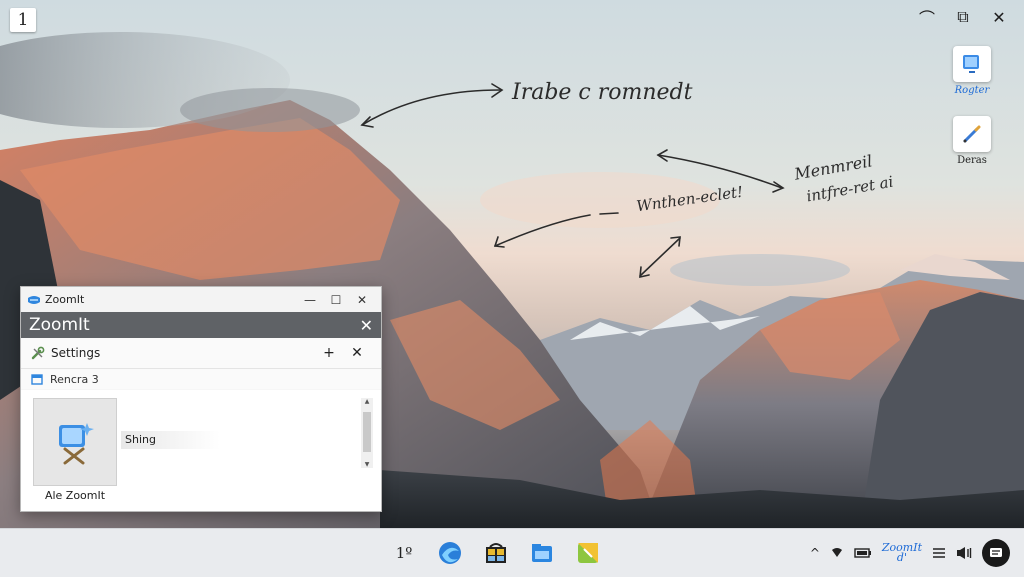 This screenshot has height=577, width=1024. I want to click on taskbar-app-maps, so click(588, 553).